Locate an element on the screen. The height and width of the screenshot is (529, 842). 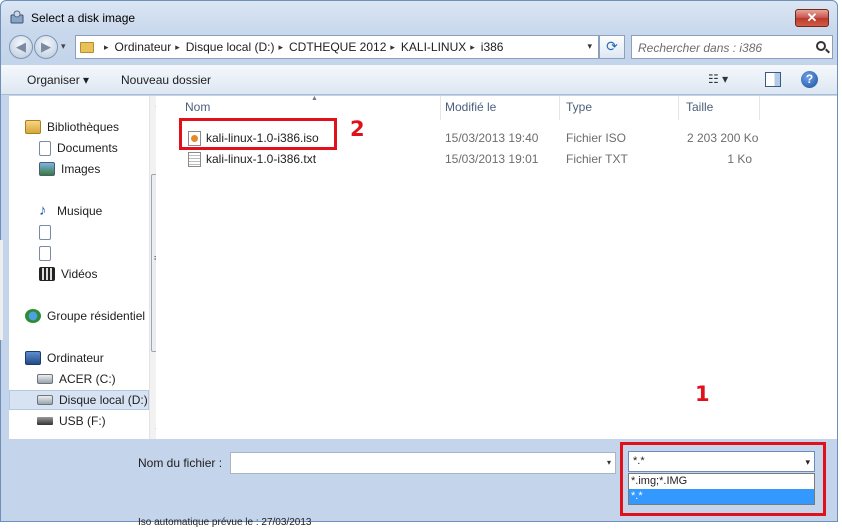
sidebar-item-disque-local-d: Disque local (D:) is located at coordinates (79, 400).